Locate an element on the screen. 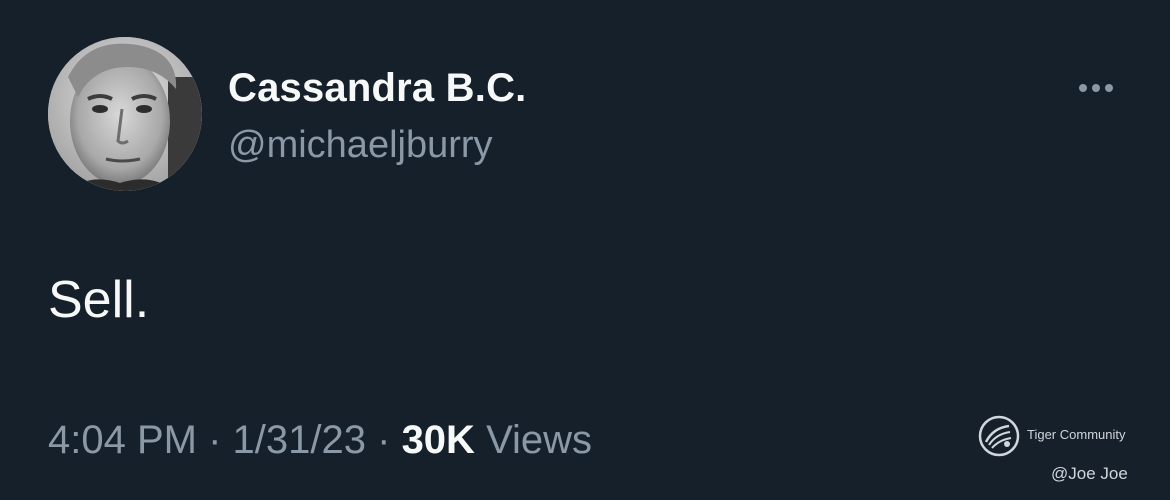 This screenshot has height=500, width=1170. display-name: Cassandra B.C. is located at coordinates (377, 88).